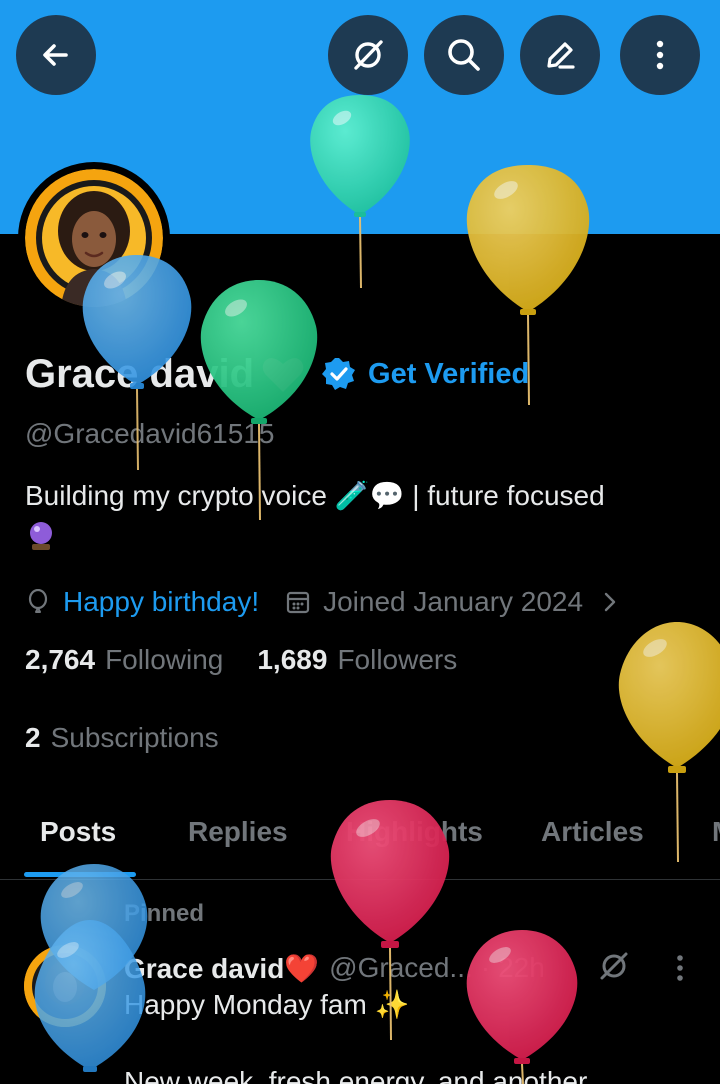 The width and height of the screenshot is (720, 1084). What do you see at coordinates (80, 874) in the screenshot?
I see `active-tab-indicator` at bounding box center [80, 874].